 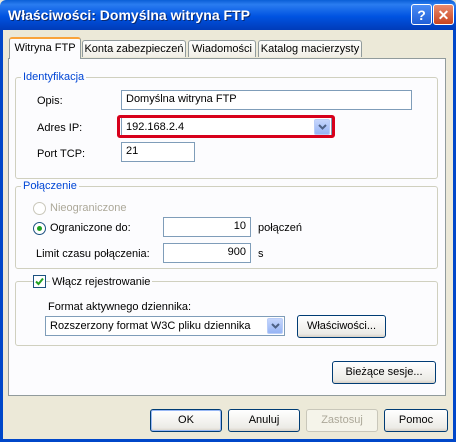 I want to click on identification-legend: Identyfikacja, so click(x=54, y=77).